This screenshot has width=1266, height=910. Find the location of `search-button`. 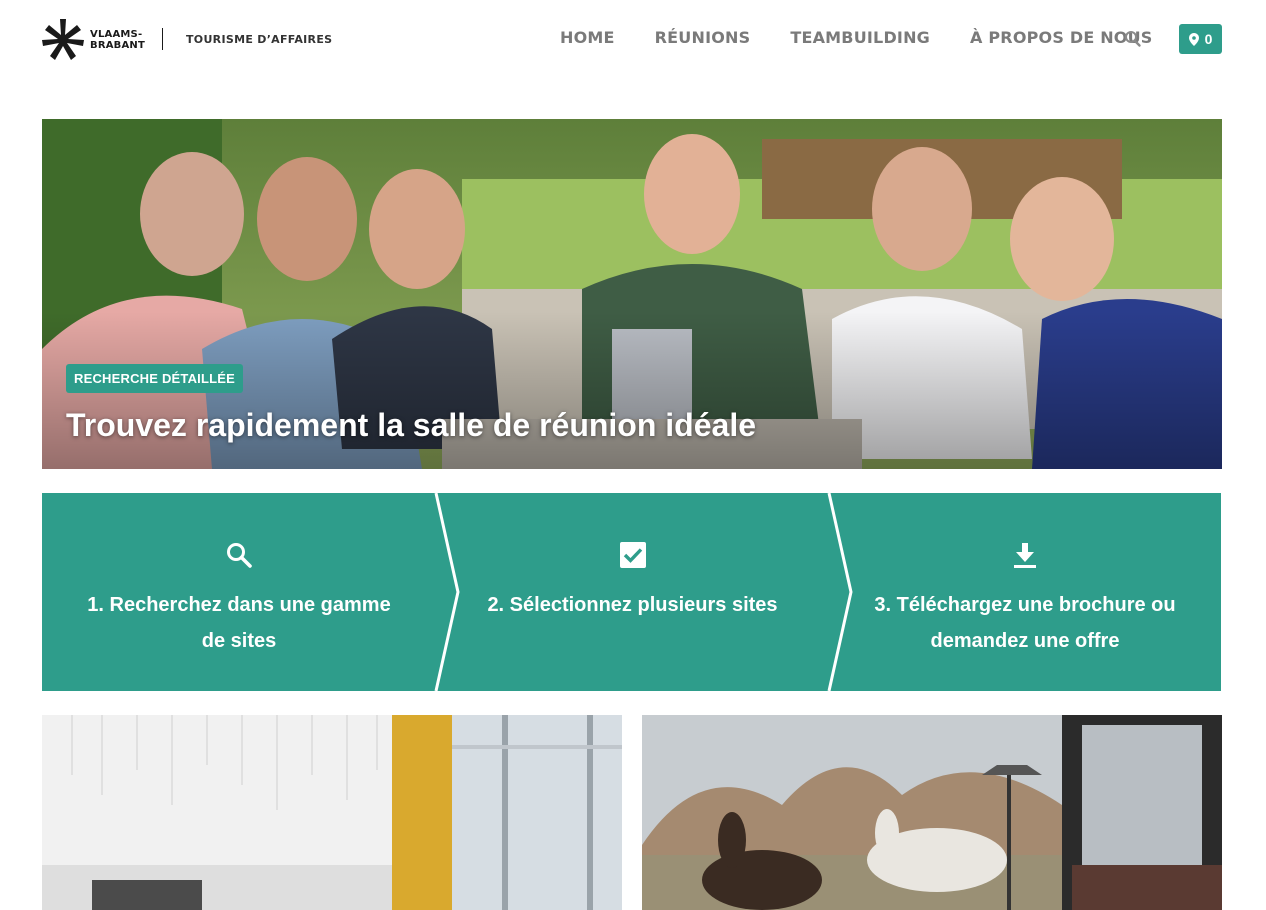

search-button is located at coordinates (1133, 39).